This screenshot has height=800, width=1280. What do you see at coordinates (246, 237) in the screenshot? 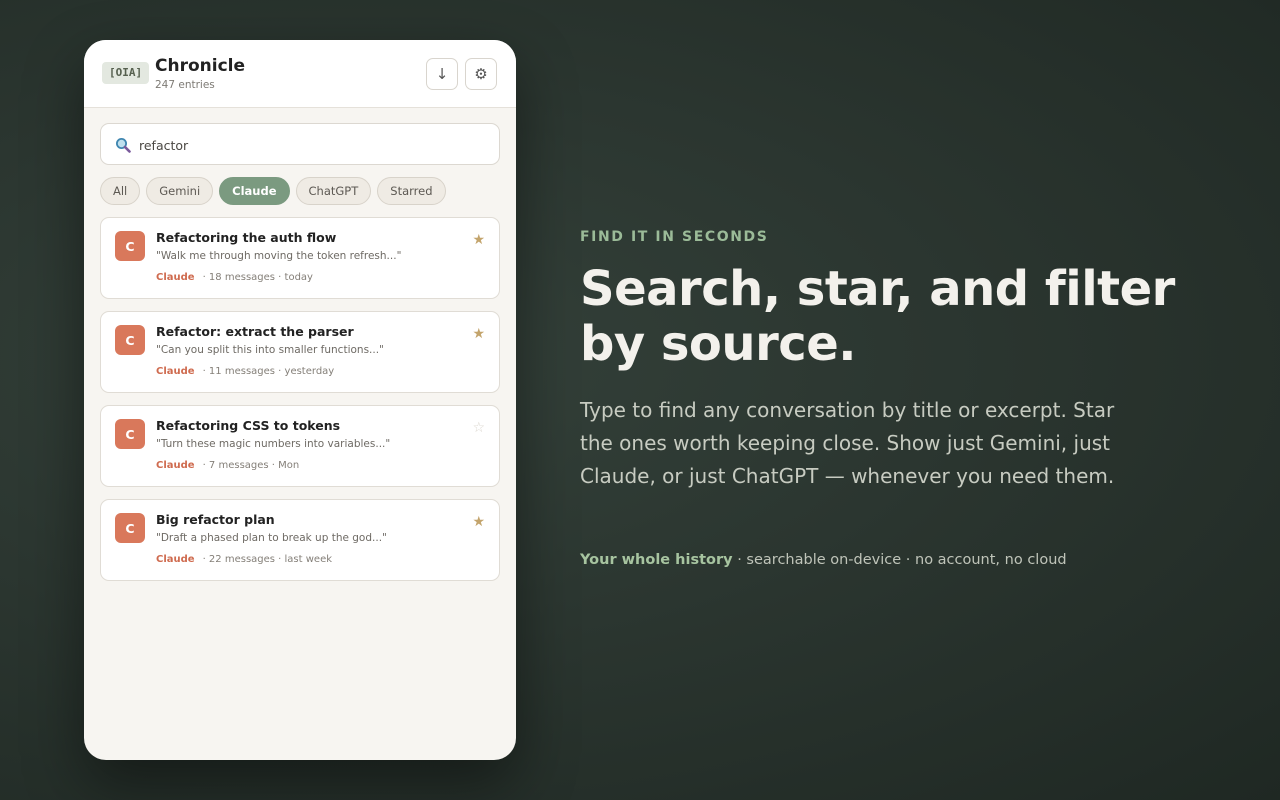
I see `conversation-title: Refactoring the auth flow` at bounding box center [246, 237].